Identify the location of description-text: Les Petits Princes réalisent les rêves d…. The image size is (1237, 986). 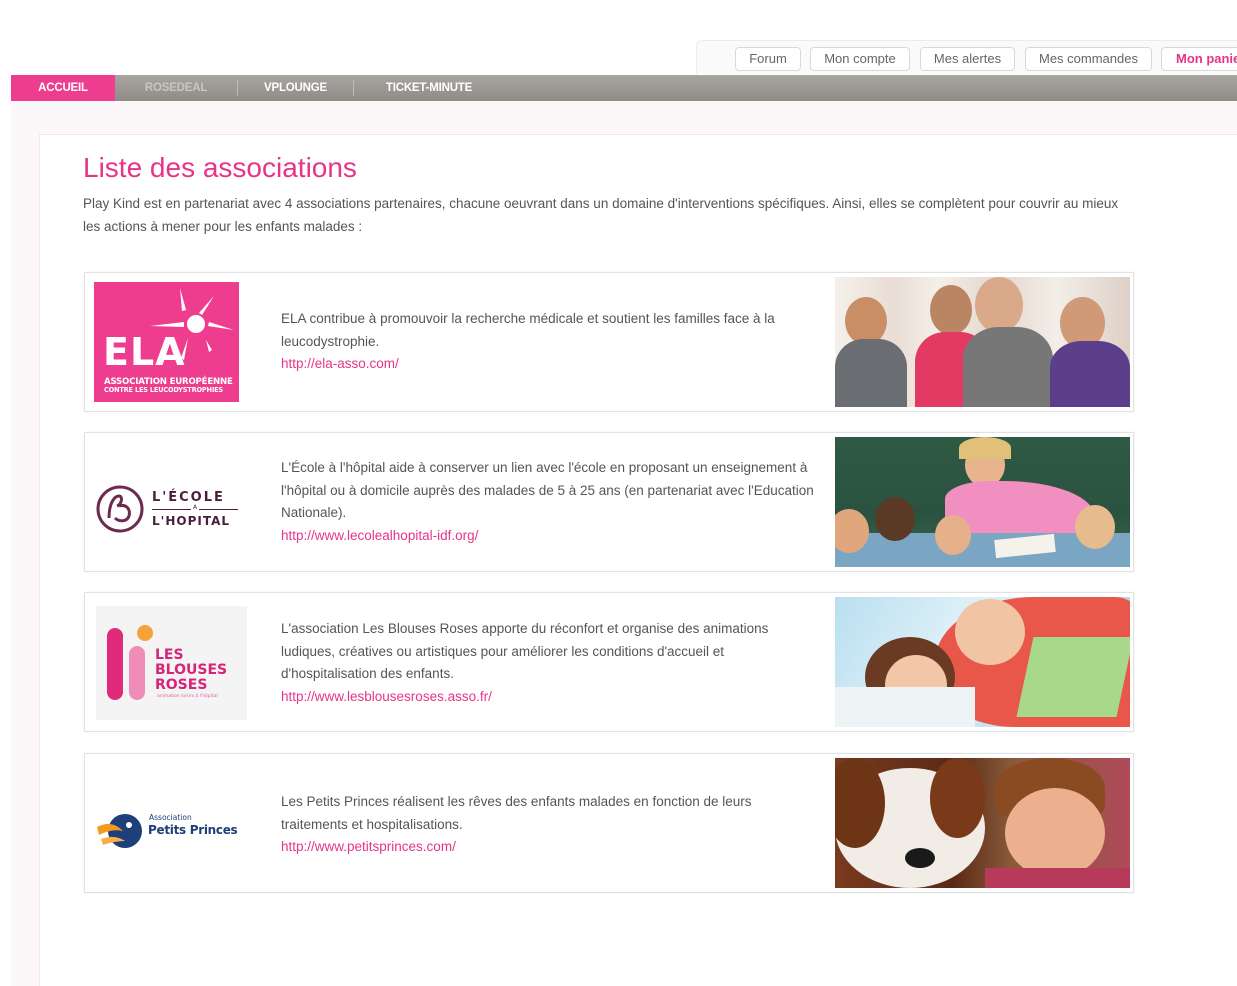
(516, 813).